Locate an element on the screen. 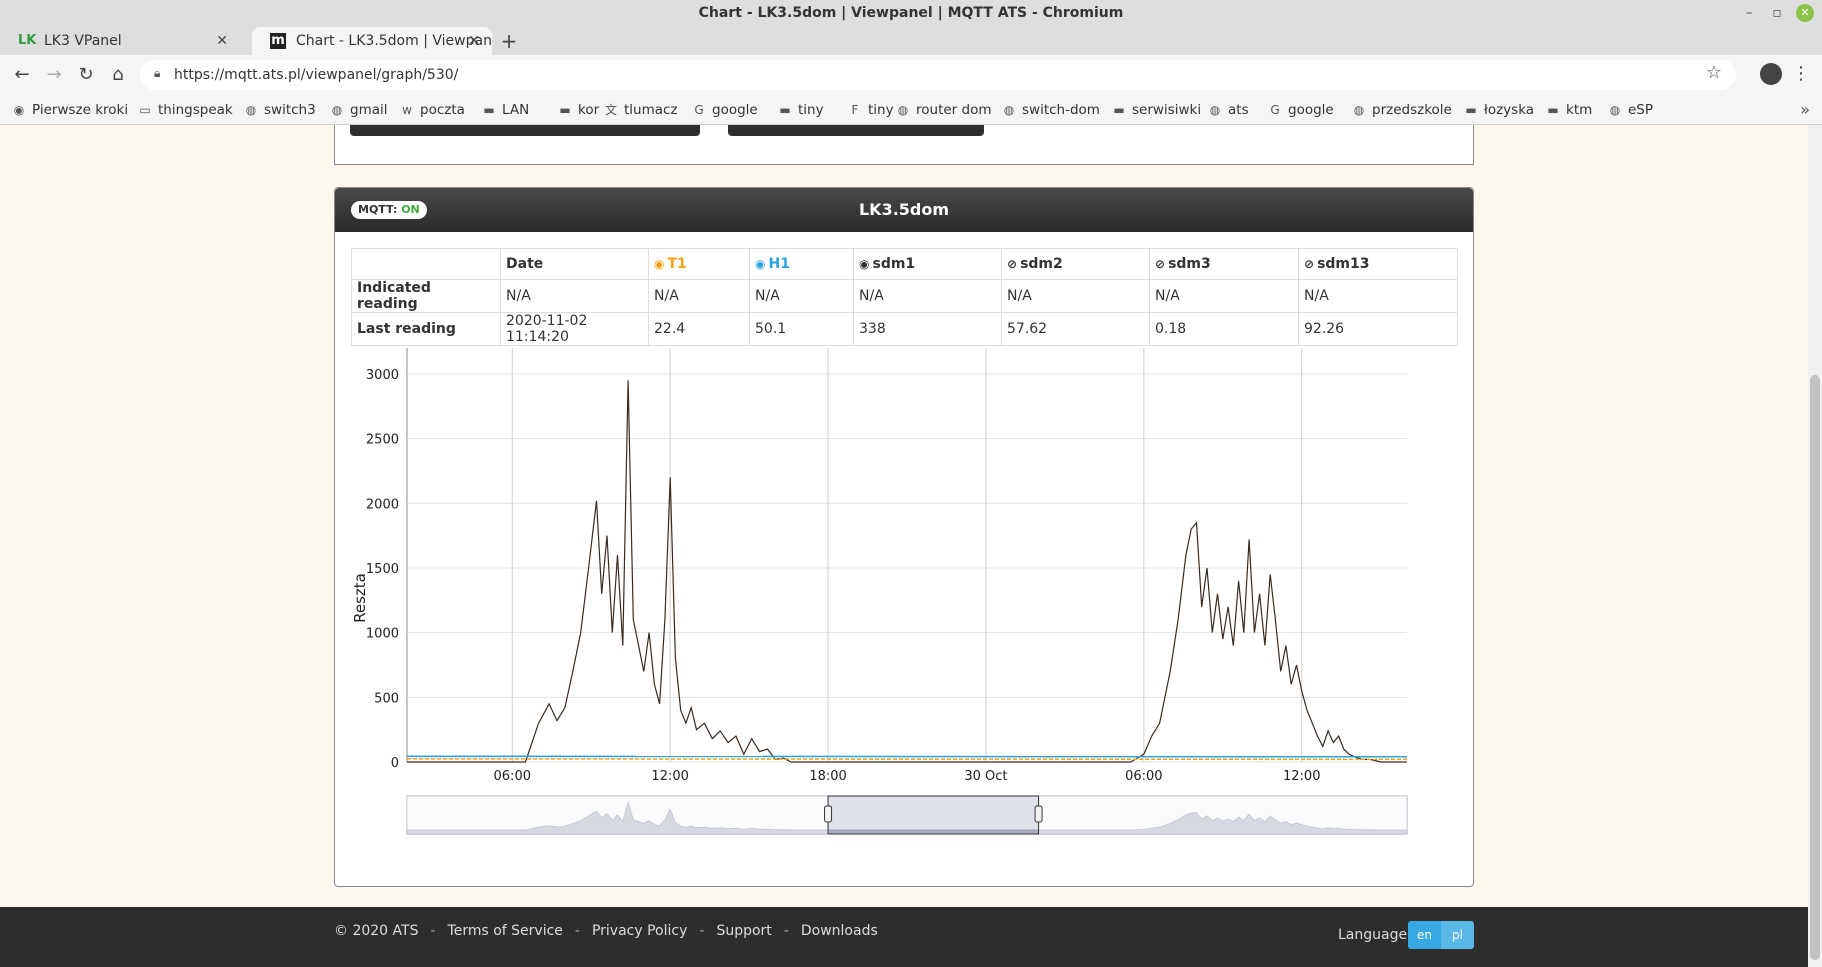  bookmark-item: ◉ Pierwsze kroki is located at coordinates (70, 110).